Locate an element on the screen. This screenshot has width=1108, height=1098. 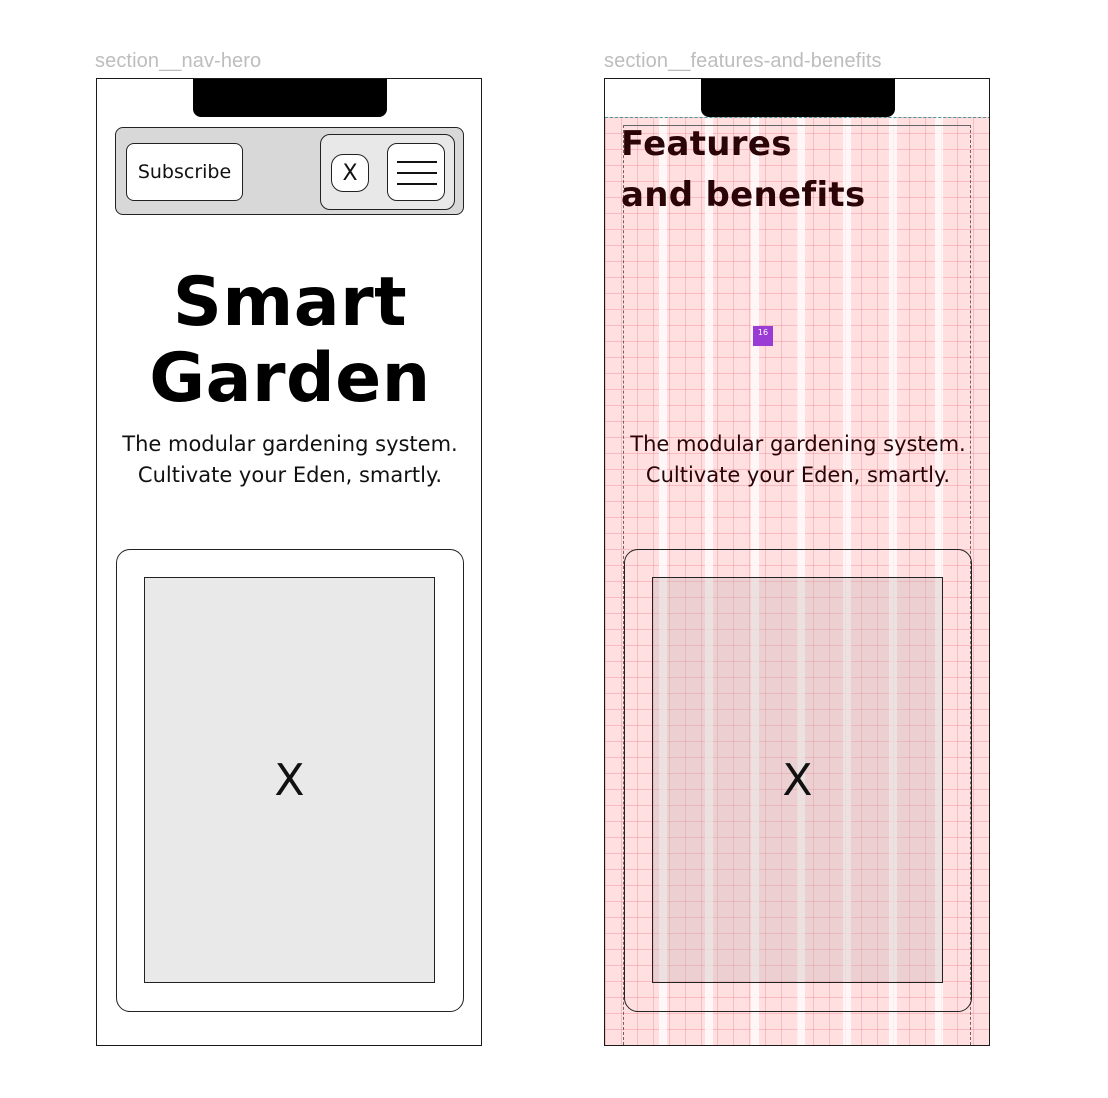
hero-title: Smart Garden is located at coordinates (289, 340).